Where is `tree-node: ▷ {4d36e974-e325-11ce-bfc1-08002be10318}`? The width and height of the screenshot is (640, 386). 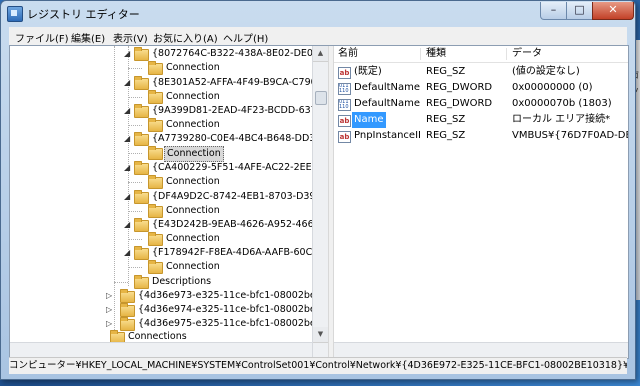
tree-node: ▷ {4d36e974-e325-11ce-bfc1-08002be10318} is located at coordinates (169, 310).